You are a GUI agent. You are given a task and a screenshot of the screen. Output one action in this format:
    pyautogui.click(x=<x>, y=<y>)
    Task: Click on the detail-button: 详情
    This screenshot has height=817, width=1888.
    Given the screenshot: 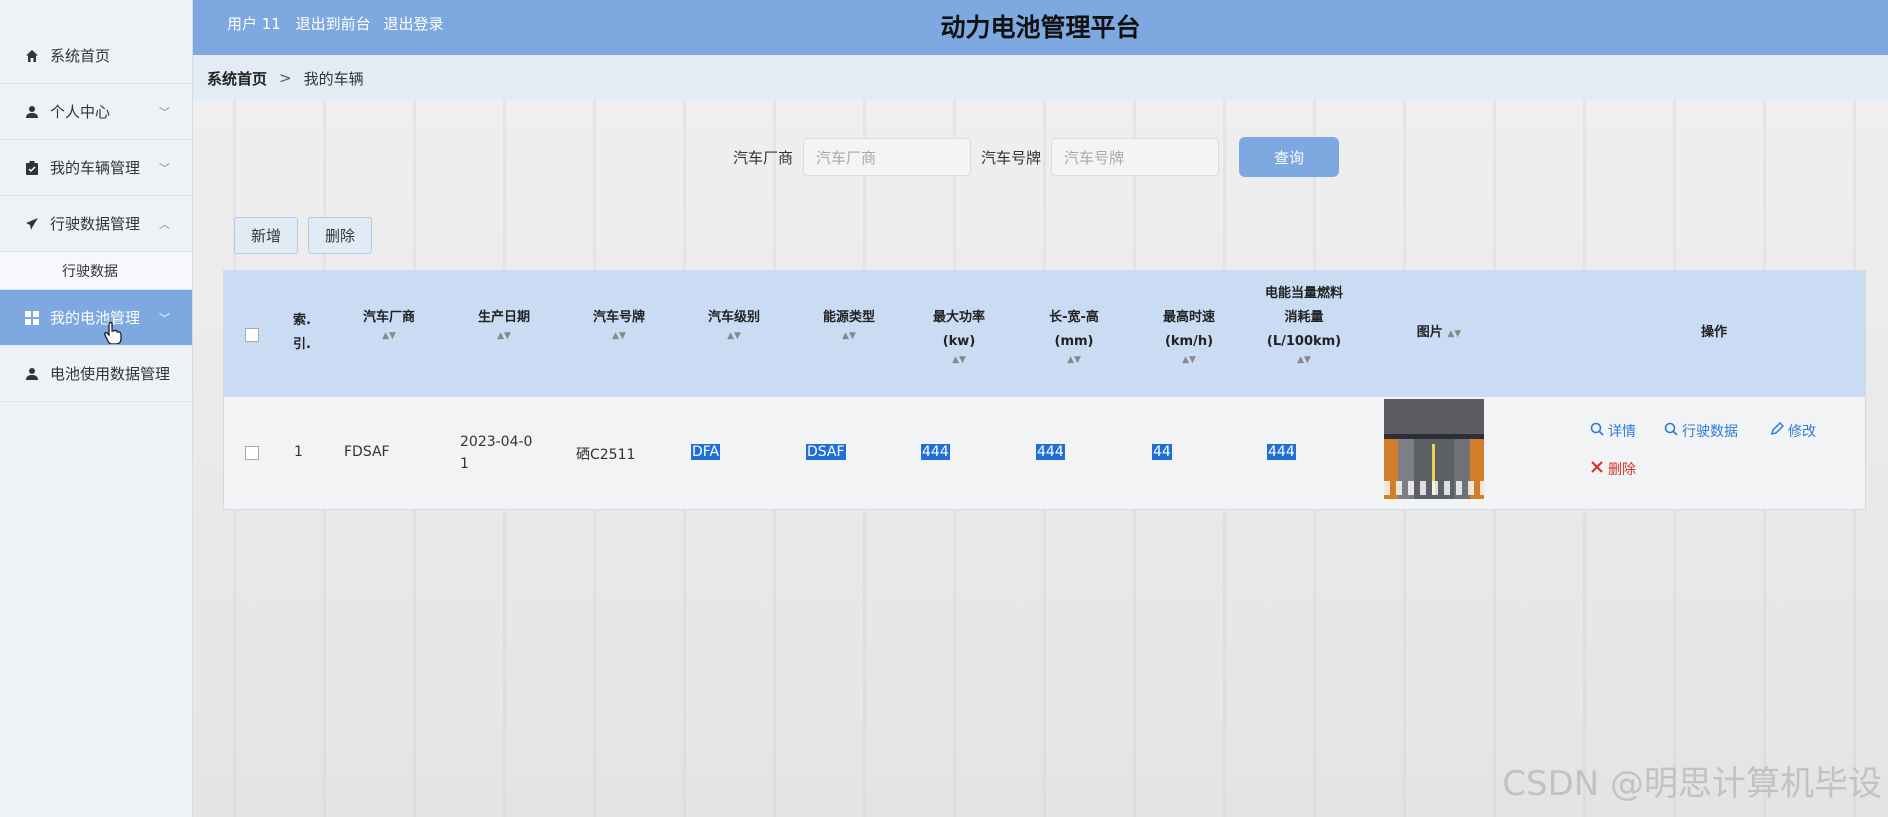 What is the action you would take?
    pyautogui.click(x=1613, y=431)
    